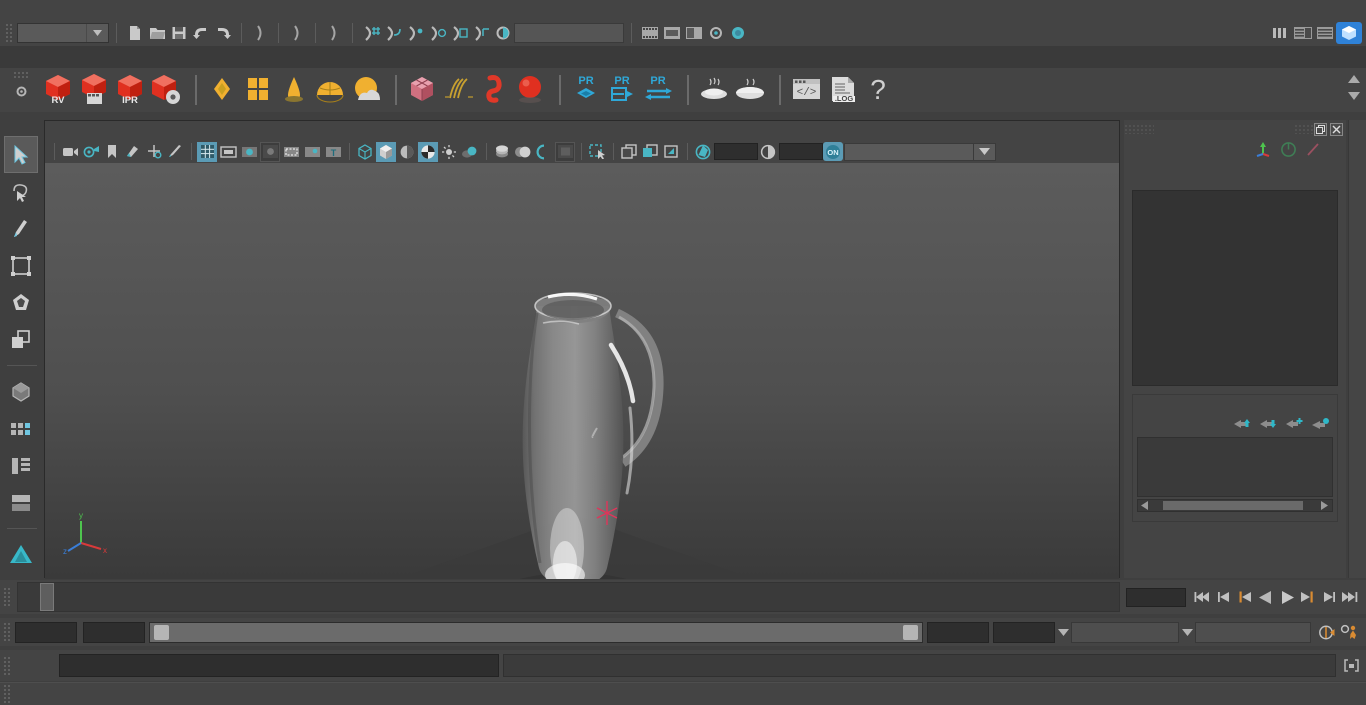 This screenshot has height=705, width=1366. Describe the element at coordinates (1268, 425) in the screenshot. I see `move-layer-down-icon` at that location.